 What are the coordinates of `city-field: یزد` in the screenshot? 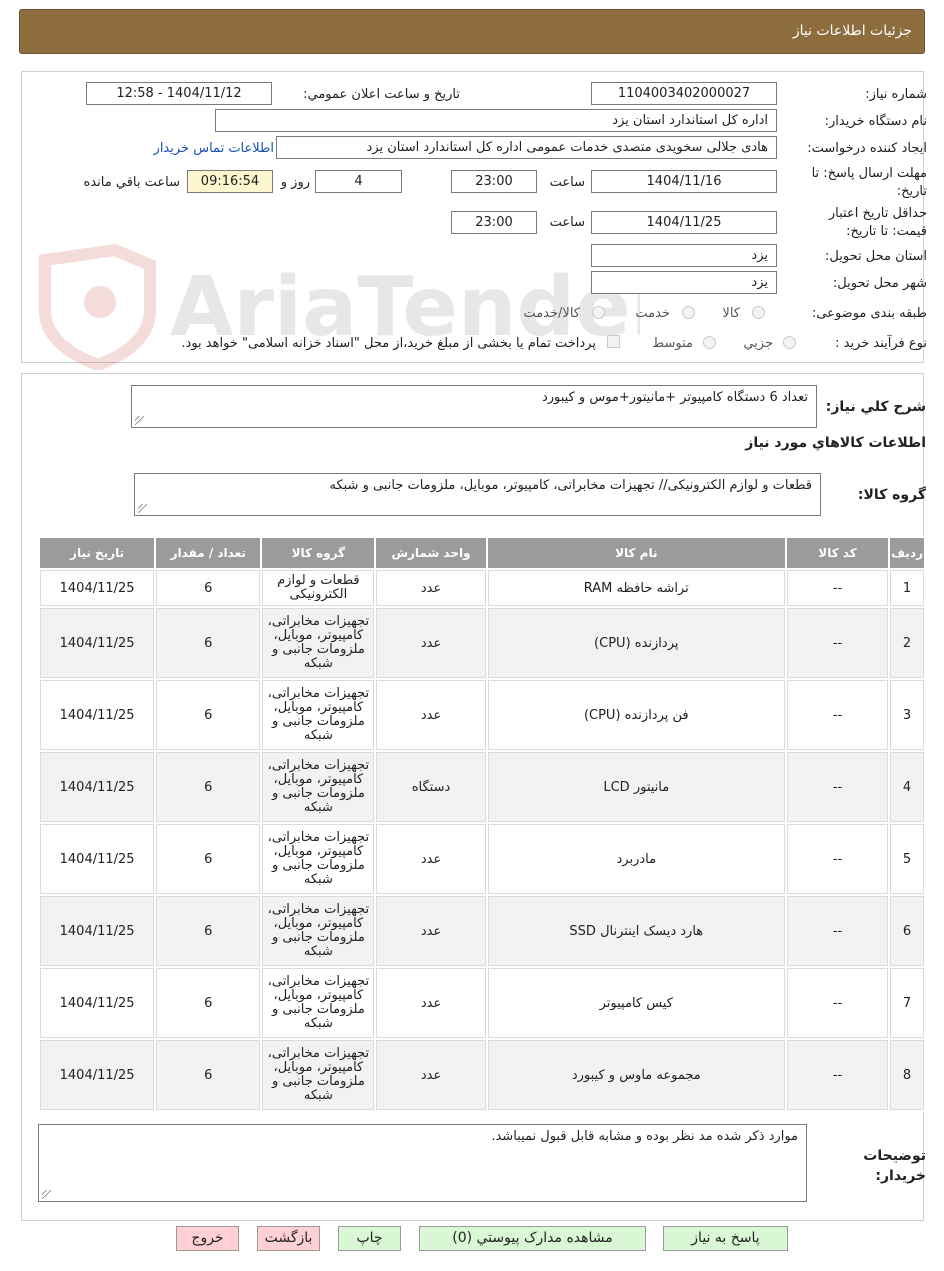 It's located at (684, 282).